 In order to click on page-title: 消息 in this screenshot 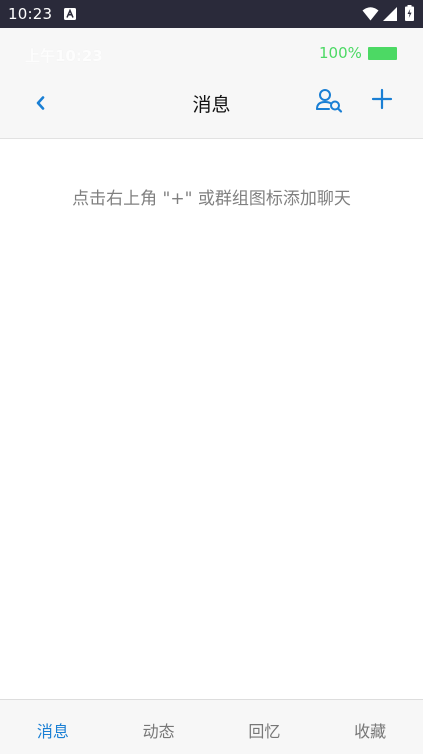, I will do `click(211, 105)`.